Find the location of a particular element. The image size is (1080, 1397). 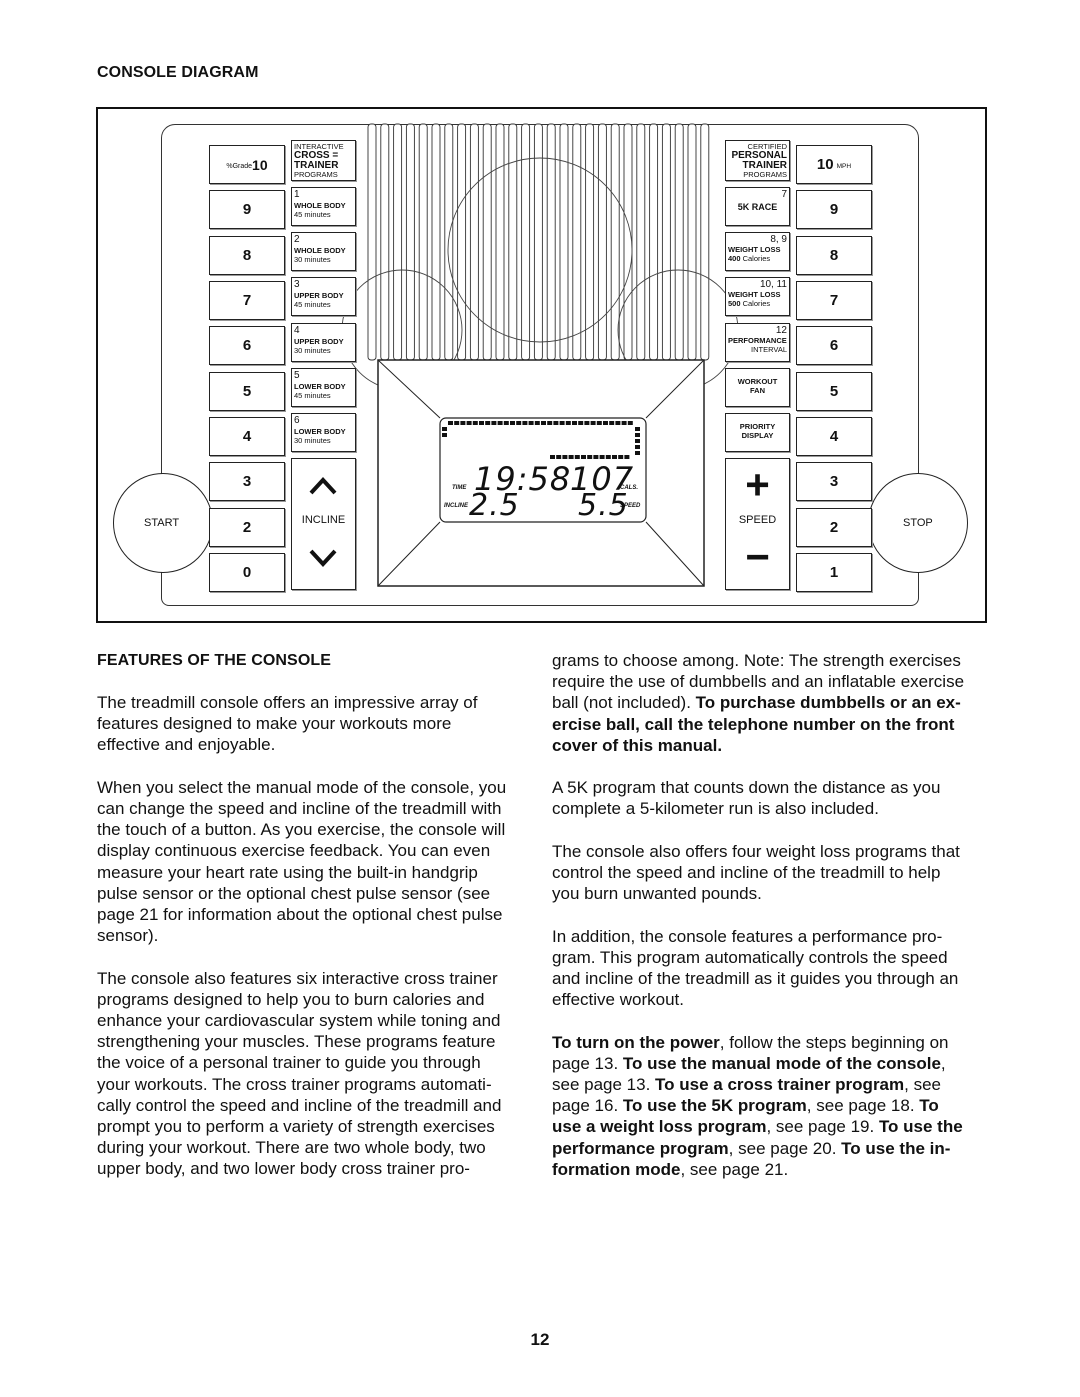

program-button-priority: PRIORITY DISPLAY is located at coordinates (757, 432).